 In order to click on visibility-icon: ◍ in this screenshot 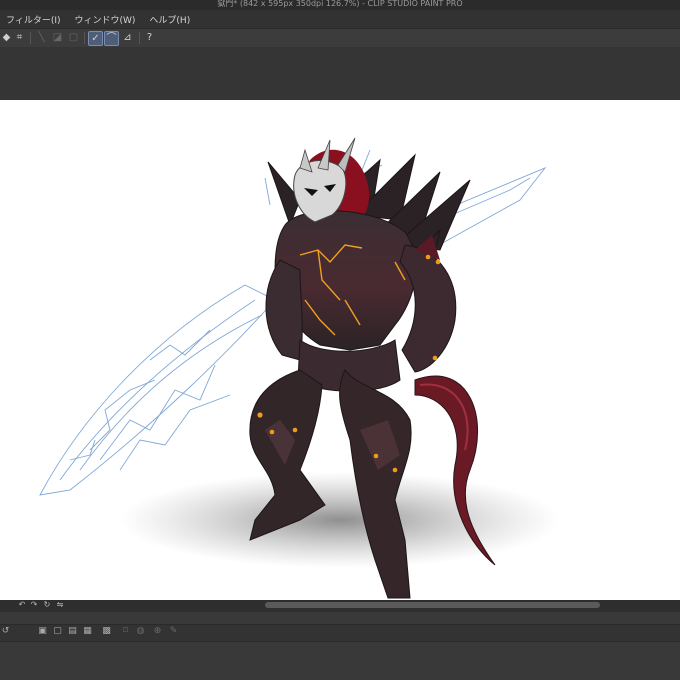, I will do `click(140, 631)`.